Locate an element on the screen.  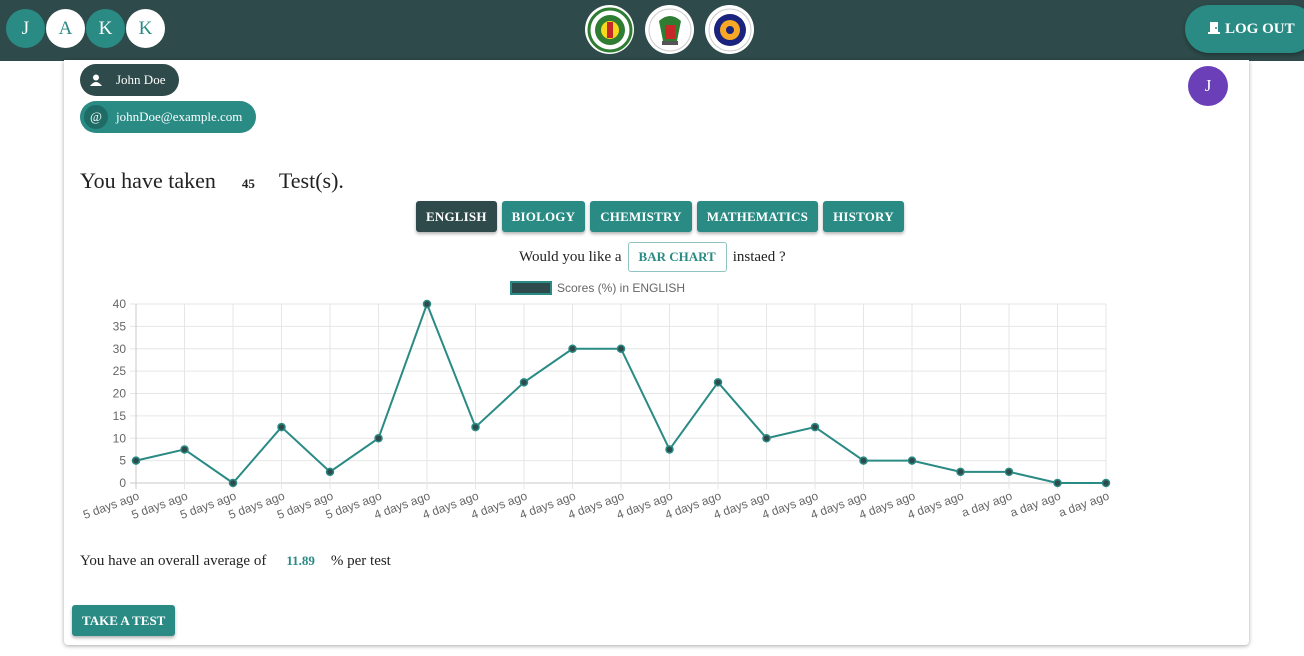
neco-logo-icon is located at coordinates (669, 29).